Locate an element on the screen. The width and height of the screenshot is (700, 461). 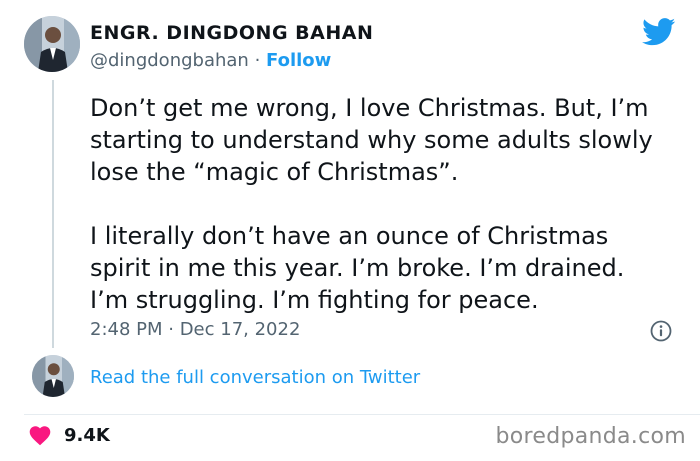
conversation-avatar is located at coordinates (53, 376).